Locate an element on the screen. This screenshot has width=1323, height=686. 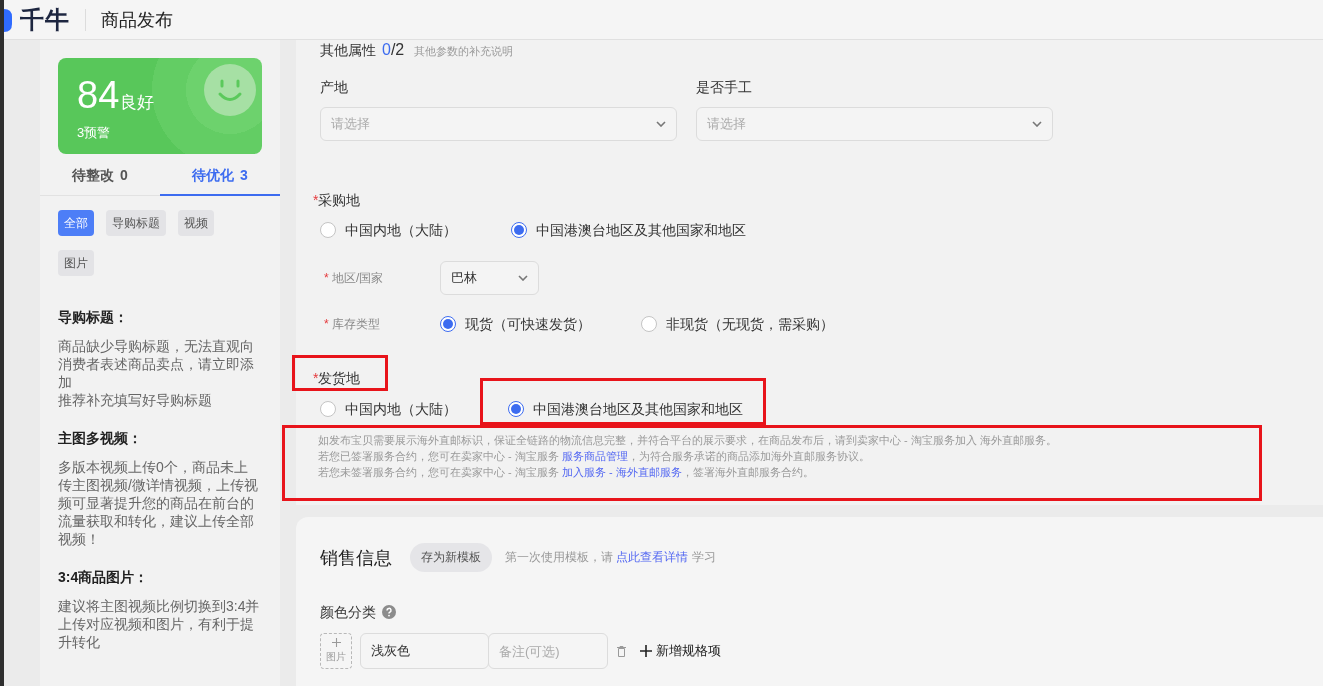
page-title: 商品发布 is located at coordinates (137, 20).